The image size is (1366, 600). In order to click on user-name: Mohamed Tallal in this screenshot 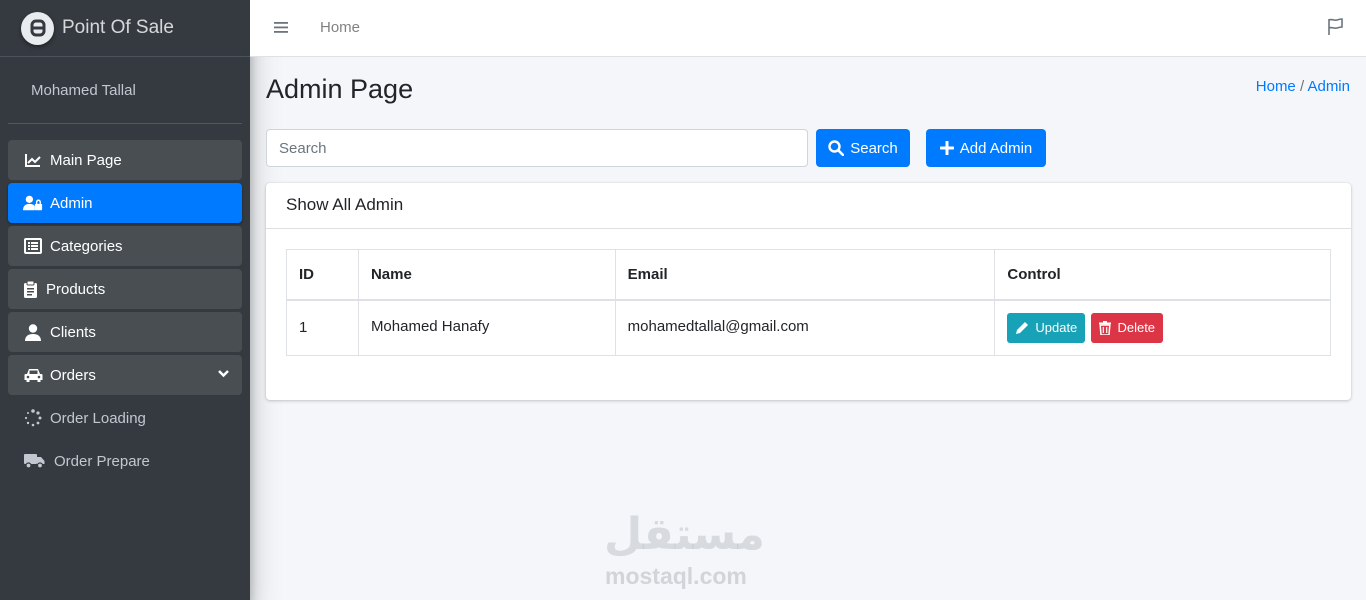, I will do `click(83, 90)`.